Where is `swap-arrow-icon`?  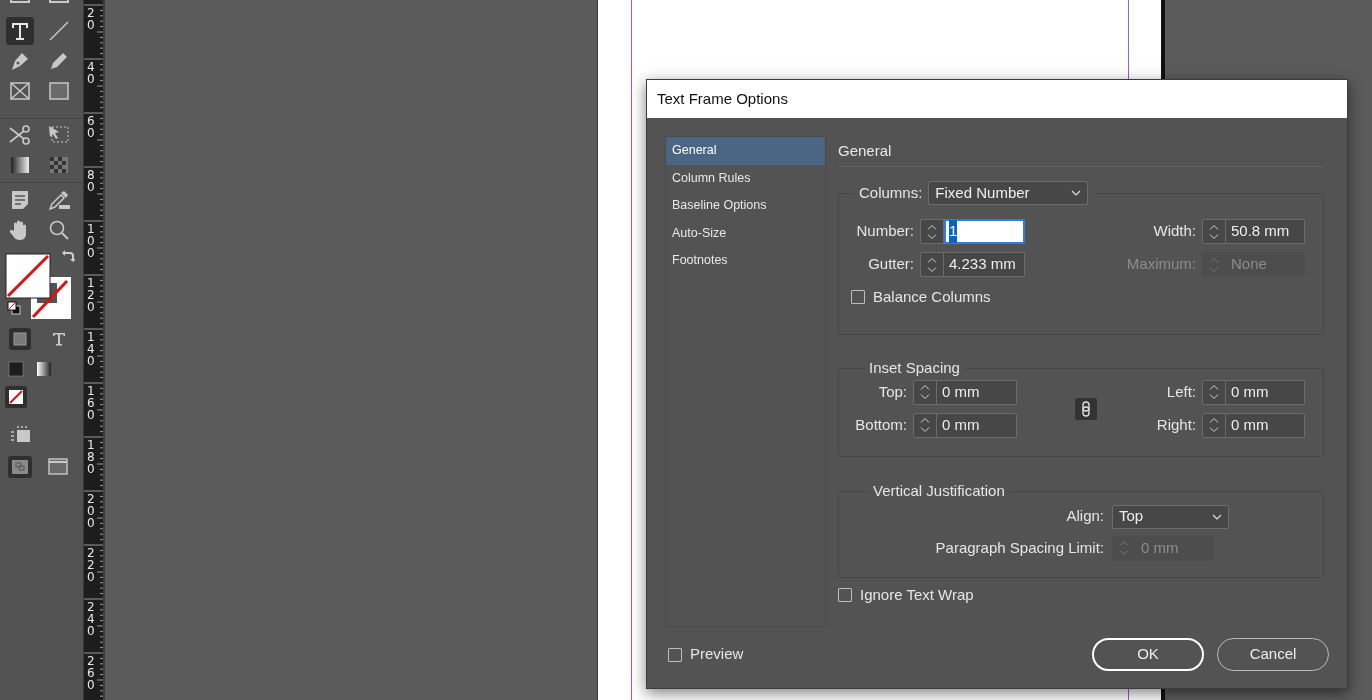 swap-arrow-icon is located at coordinates (68, 256).